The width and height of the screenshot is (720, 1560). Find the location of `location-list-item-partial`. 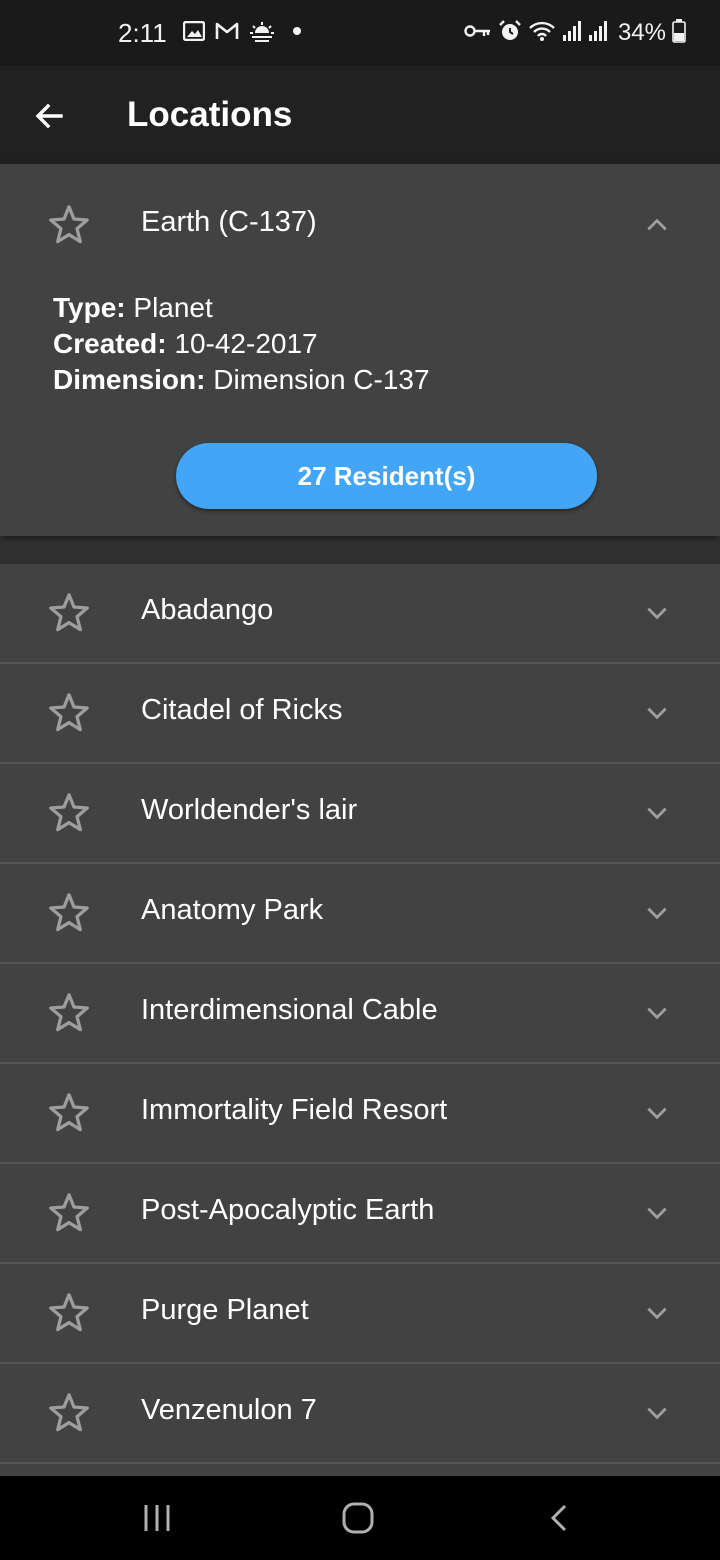

location-list-item-partial is located at coordinates (360, 1470).